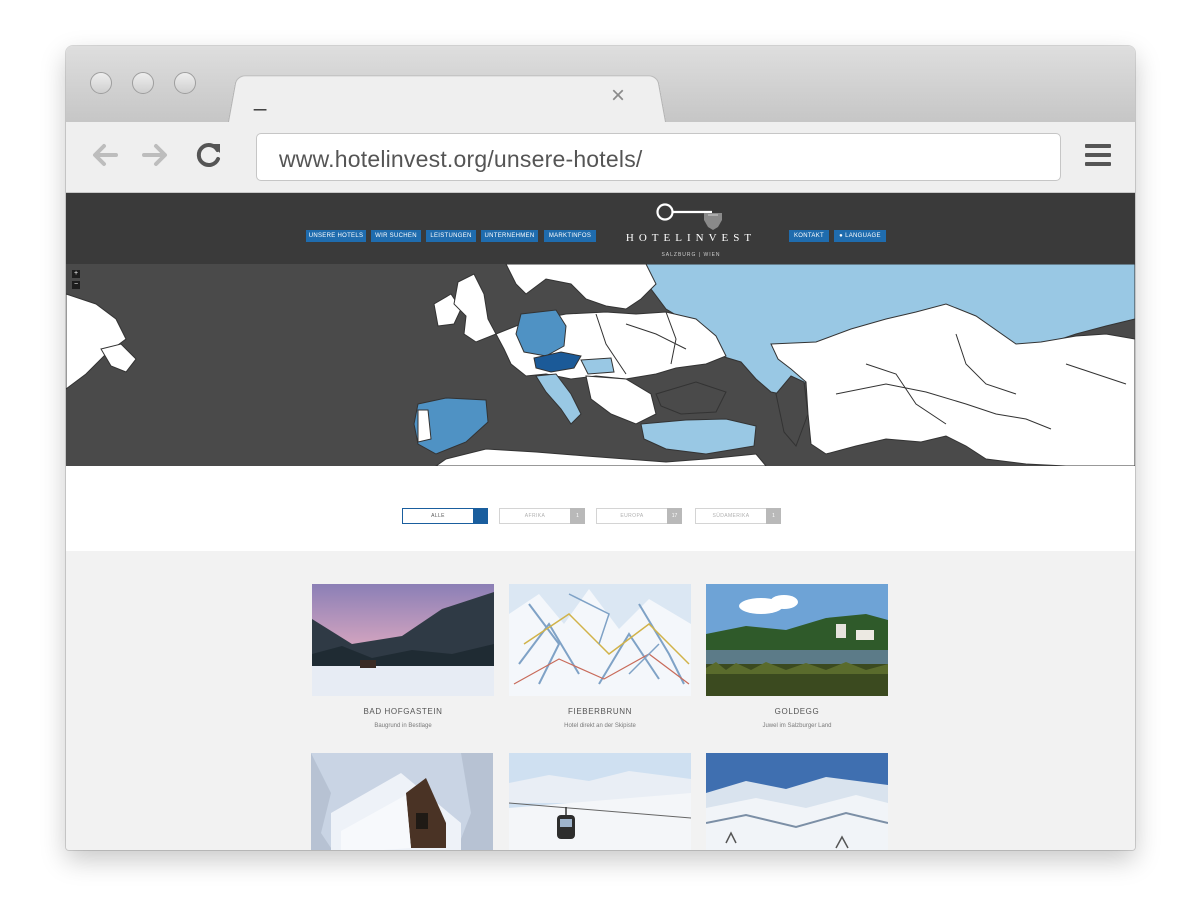 The width and height of the screenshot is (1188, 900). I want to click on nav-unsere-hotels: UNSERE HOTELS, so click(336, 236).